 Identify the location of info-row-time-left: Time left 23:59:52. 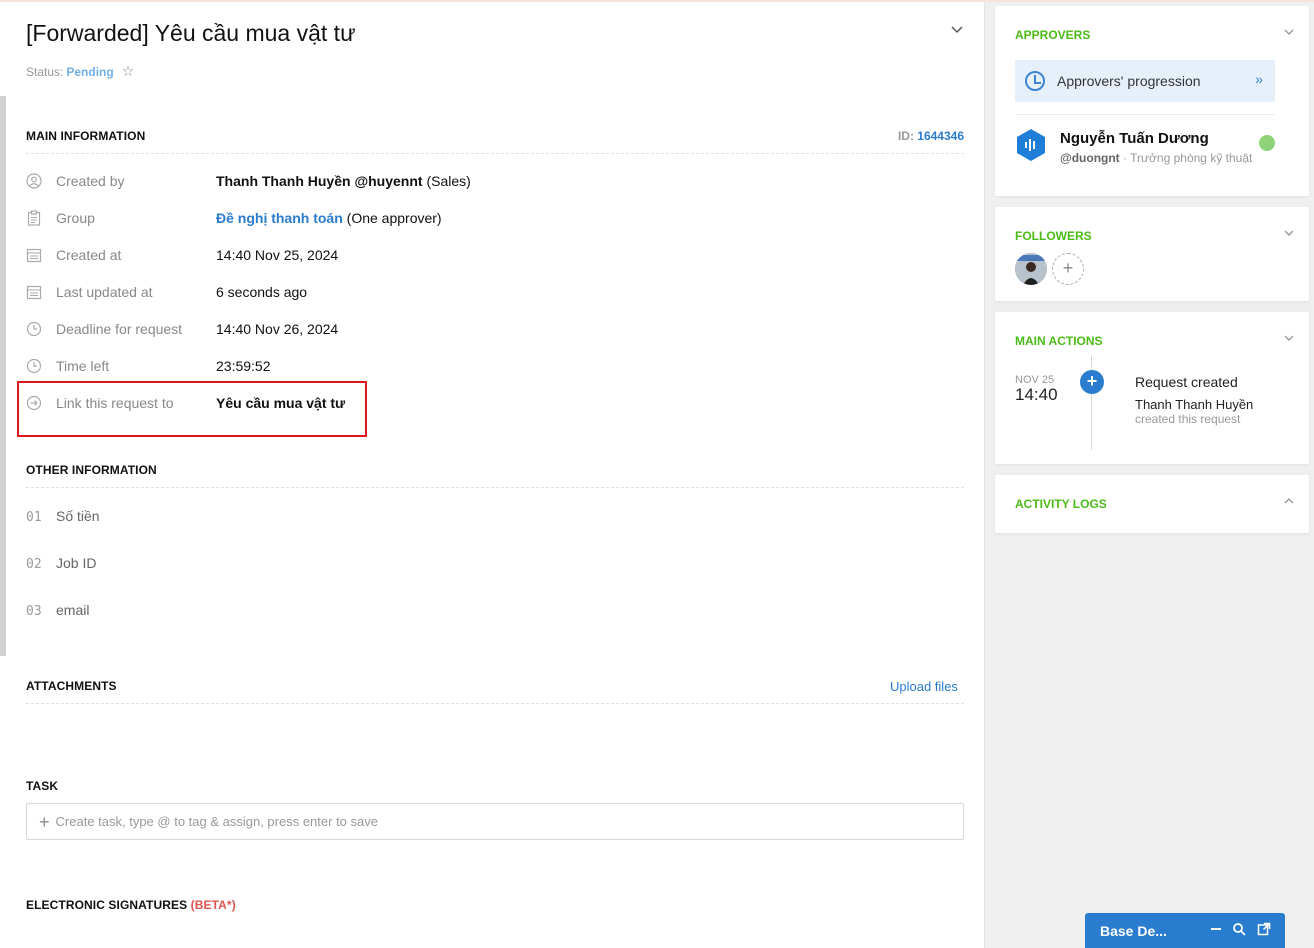
(495, 367).